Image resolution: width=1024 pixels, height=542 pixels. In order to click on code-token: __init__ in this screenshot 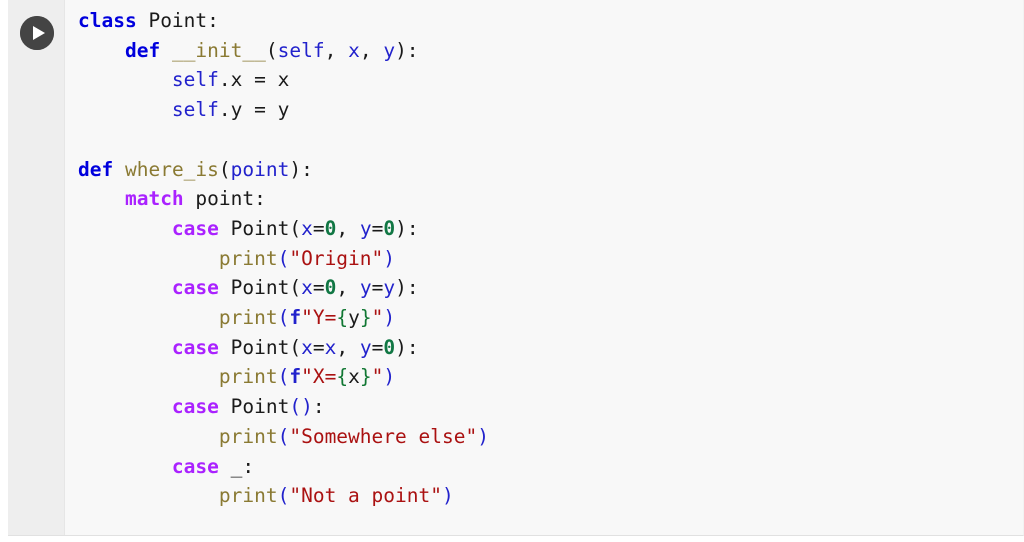, I will do `click(218, 50)`.